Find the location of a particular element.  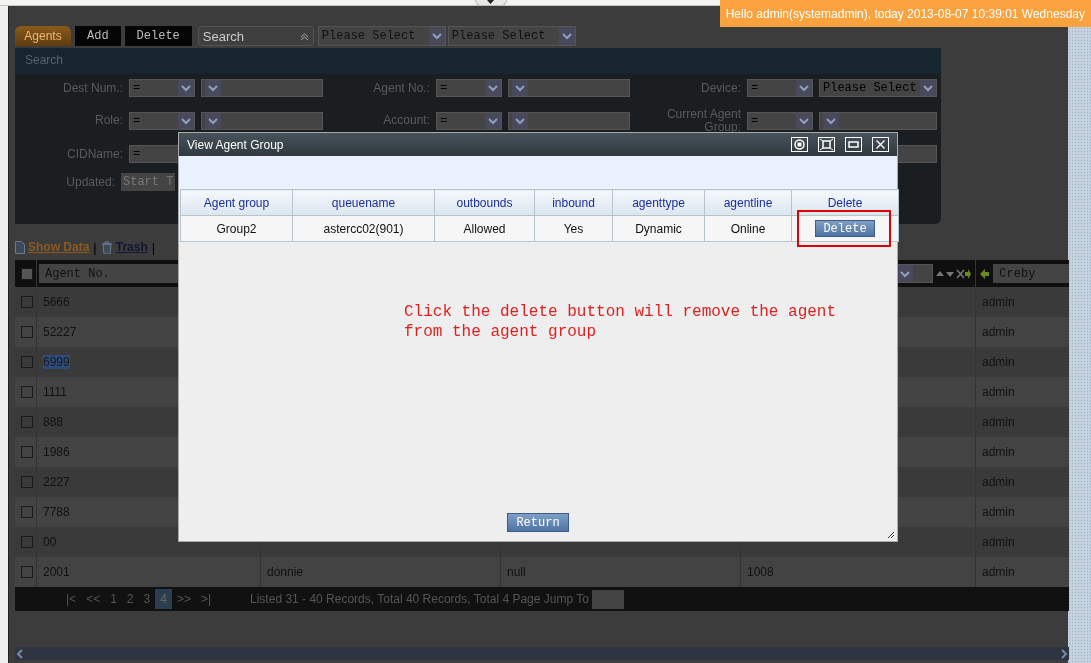

records-info: Listed 31 - 40 Records, Total 40 Records, Total 4 Page Jump To is located at coordinates (419, 599).